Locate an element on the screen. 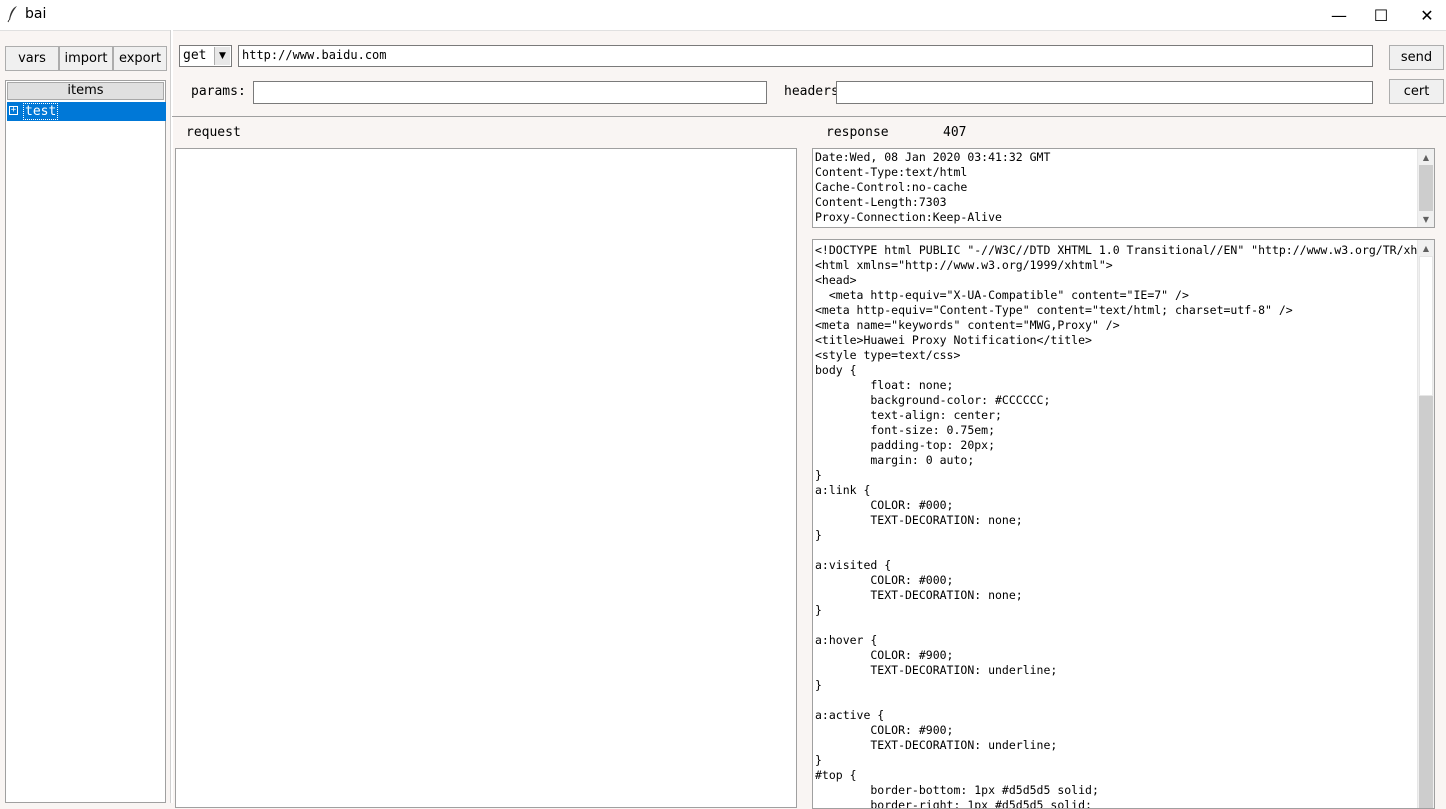  panel-divider is located at coordinates (171, 416).